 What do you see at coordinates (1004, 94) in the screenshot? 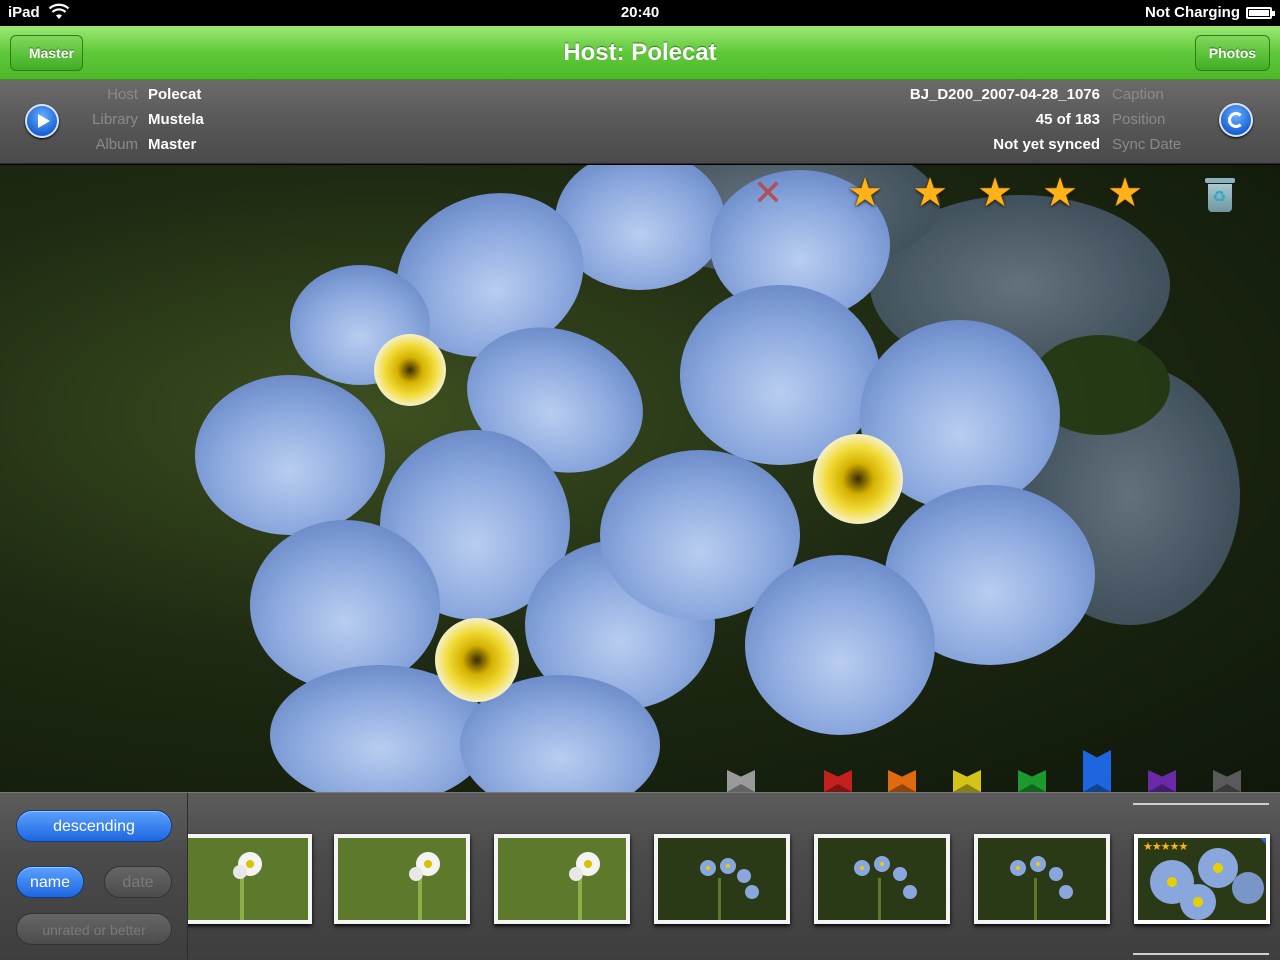
I see `caption-value: BJ_D200_2007-04-28_1076` at bounding box center [1004, 94].